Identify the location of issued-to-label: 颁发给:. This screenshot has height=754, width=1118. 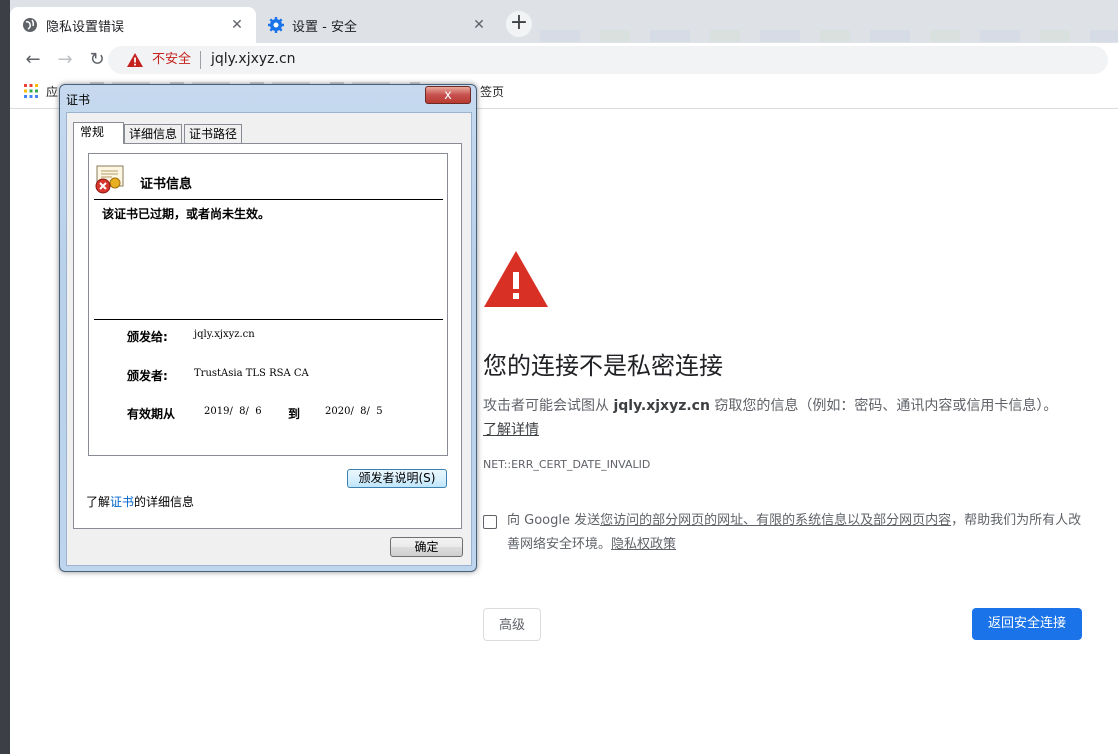
(147, 337).